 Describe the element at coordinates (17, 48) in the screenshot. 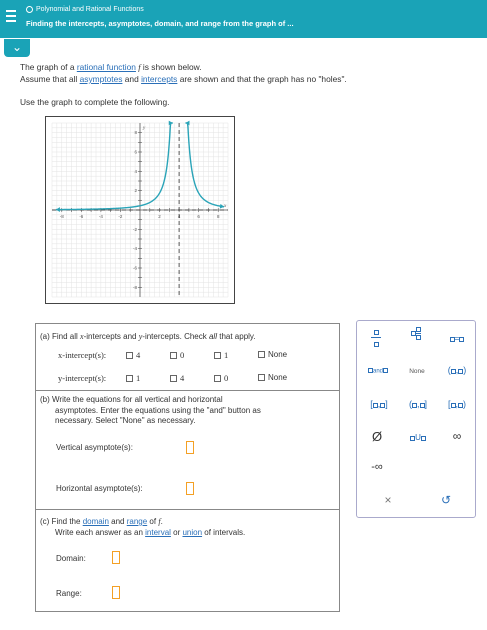

I see `chevron-down-icon: ⌄` at that location.